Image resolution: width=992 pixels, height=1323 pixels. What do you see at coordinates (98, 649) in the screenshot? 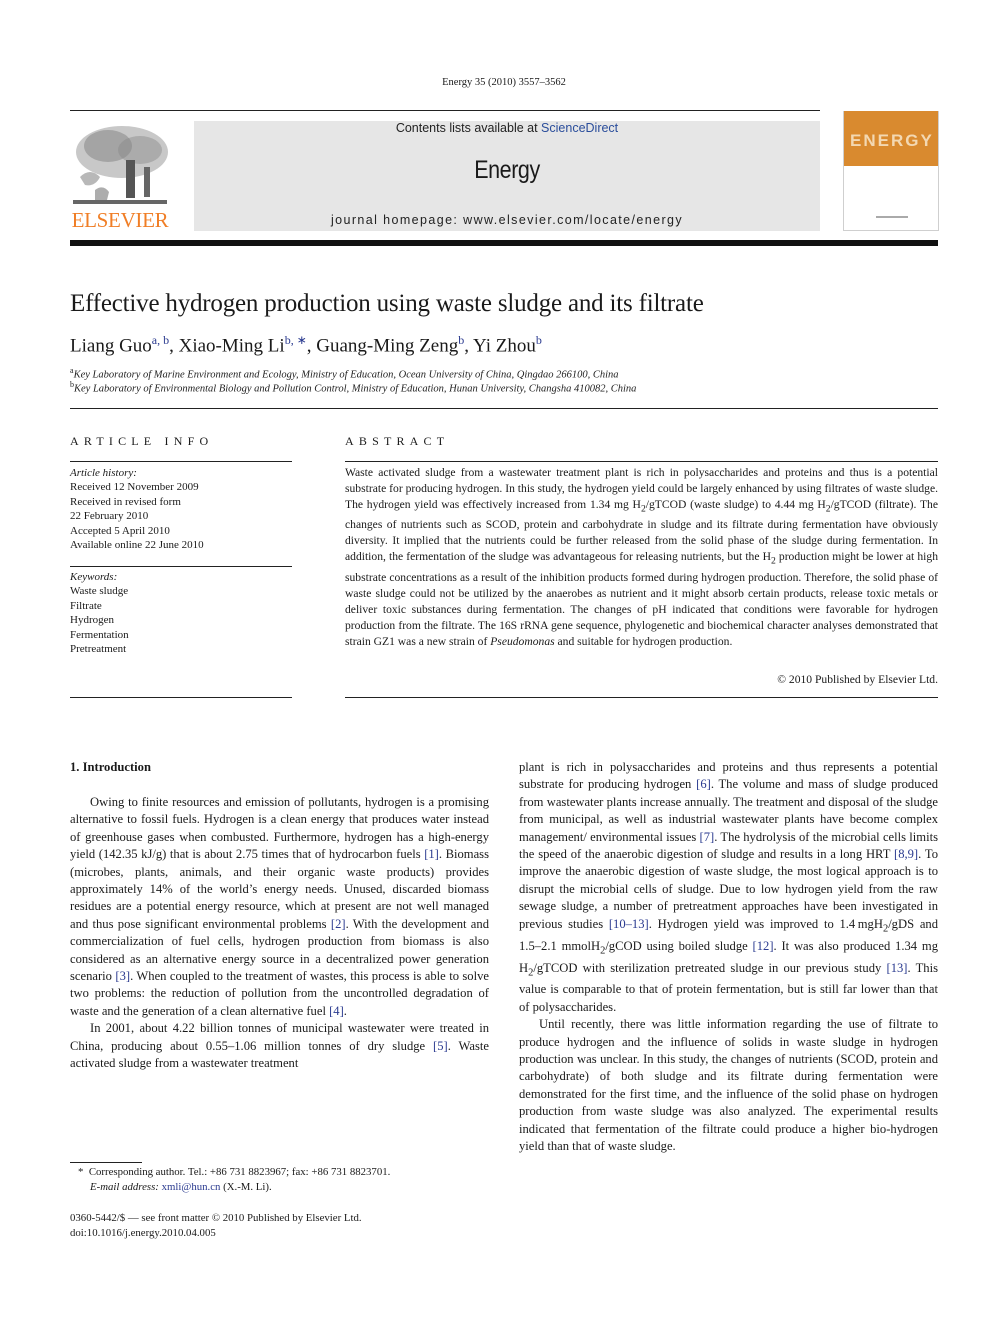
I see `keyword: Pretreatment` at bounding box center [98, 649].